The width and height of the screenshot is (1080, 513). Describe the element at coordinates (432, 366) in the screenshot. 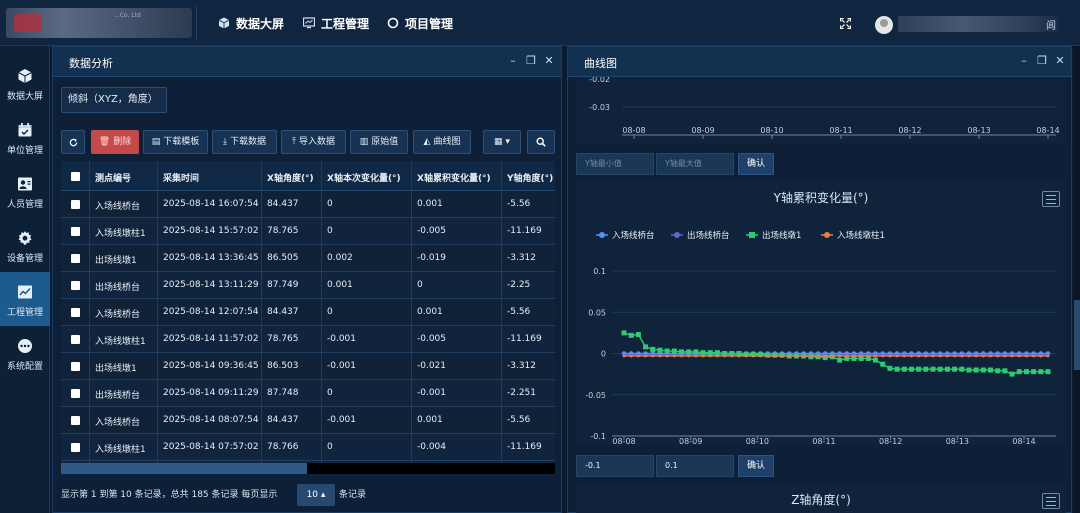

I see `table-cell: -0.021` at that location.